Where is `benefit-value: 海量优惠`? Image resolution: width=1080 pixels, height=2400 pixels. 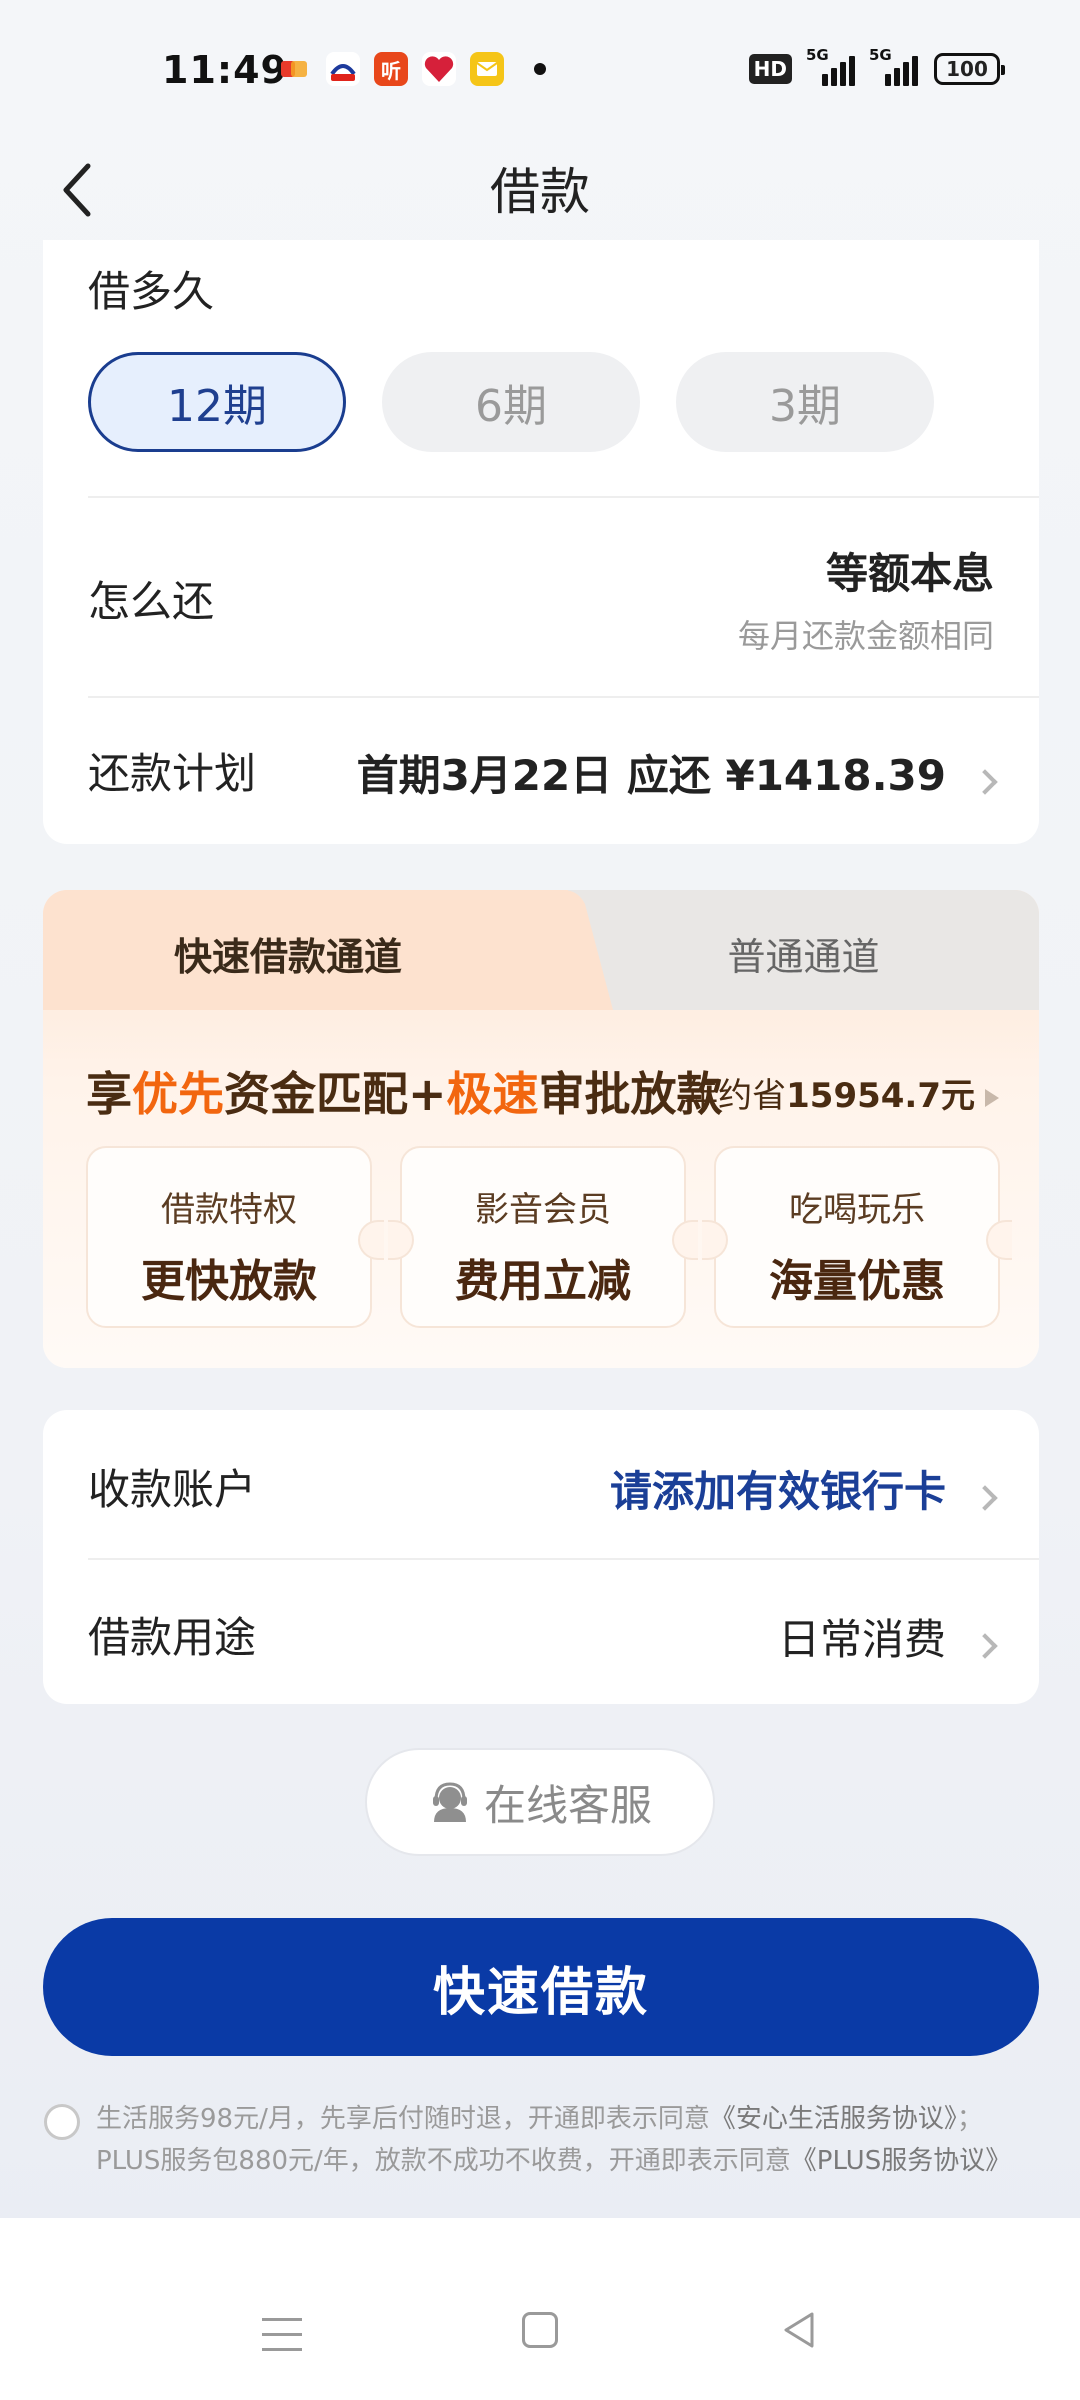 benefit-value: 海量优惠 is located at coordinates (857, 1281).